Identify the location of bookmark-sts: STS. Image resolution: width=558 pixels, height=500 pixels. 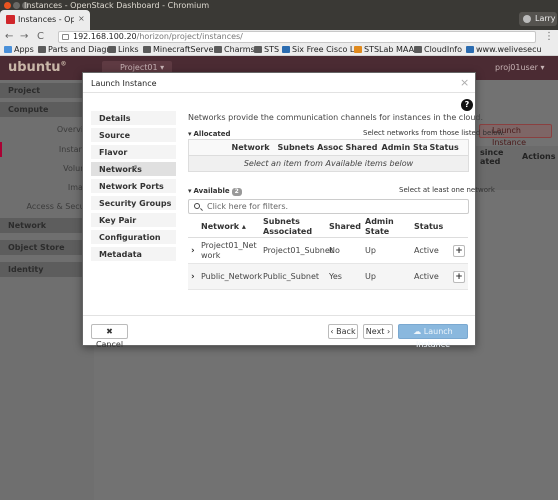
(266, 50).